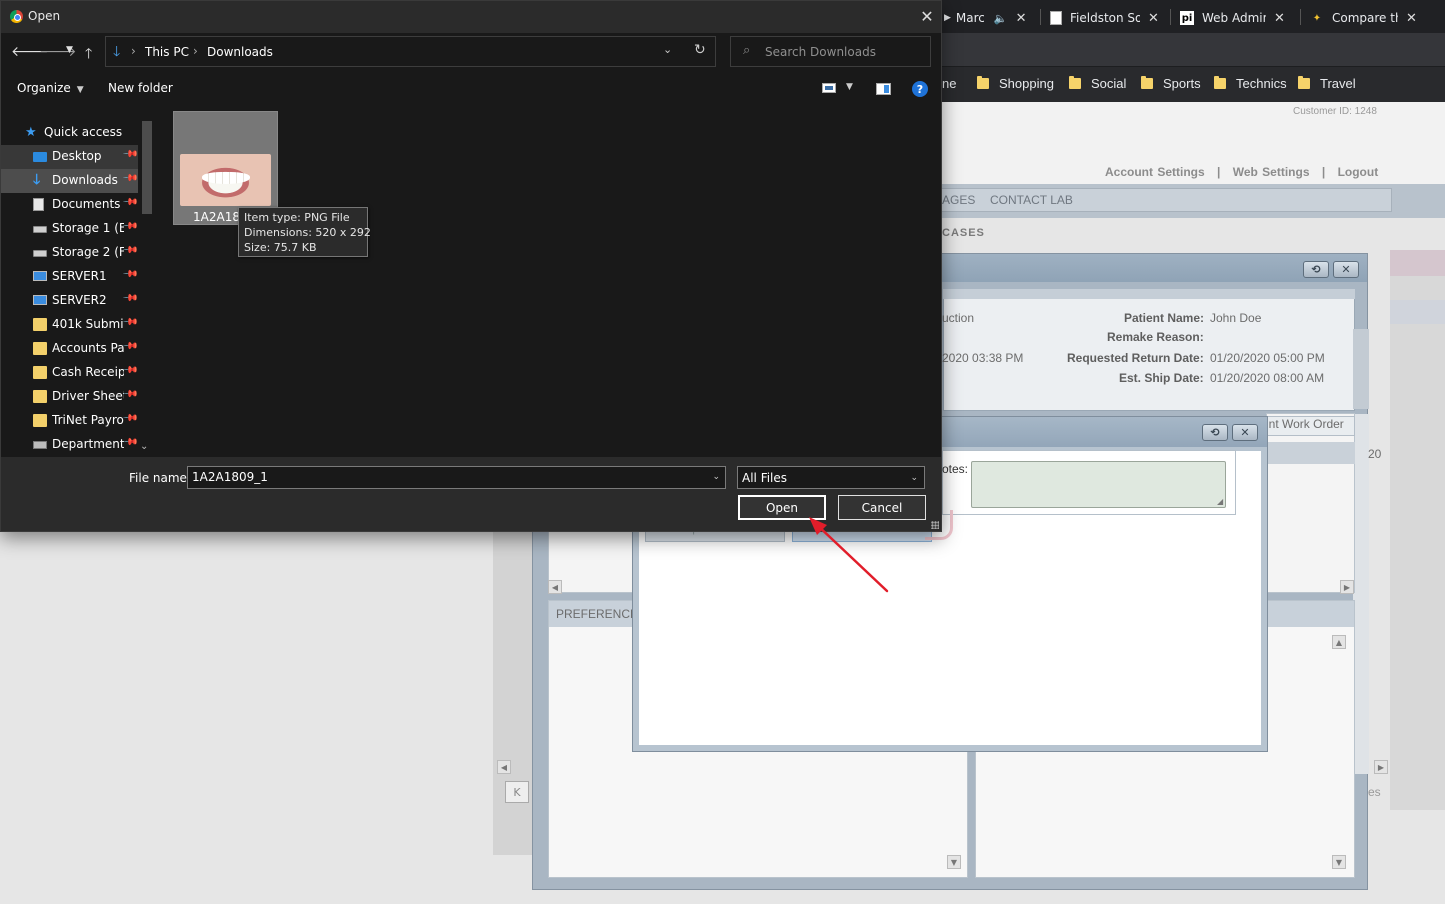 The width and height of the screenshot is (1445, 904). I want to click on preview-pane-icon, so click(883, 89).